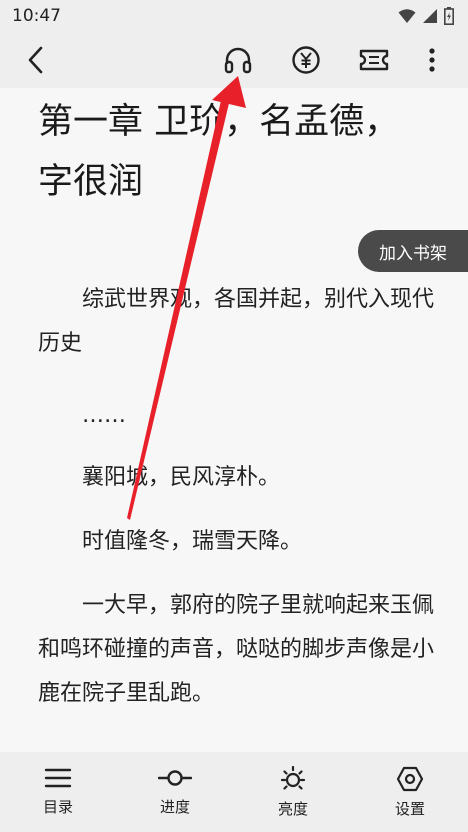 This screenshot has width=468, height=832. Describe the element at coordinates (413, 251) in the screenshot. I see `add-to-shelf-button: 加入书架` at that location.